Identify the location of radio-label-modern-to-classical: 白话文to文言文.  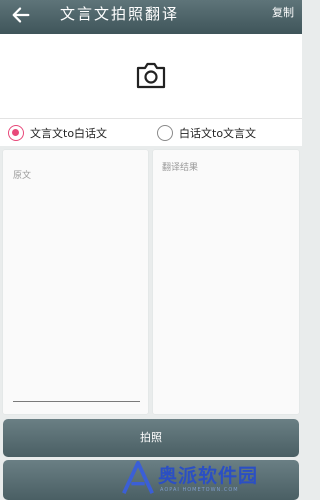
(217, 133).